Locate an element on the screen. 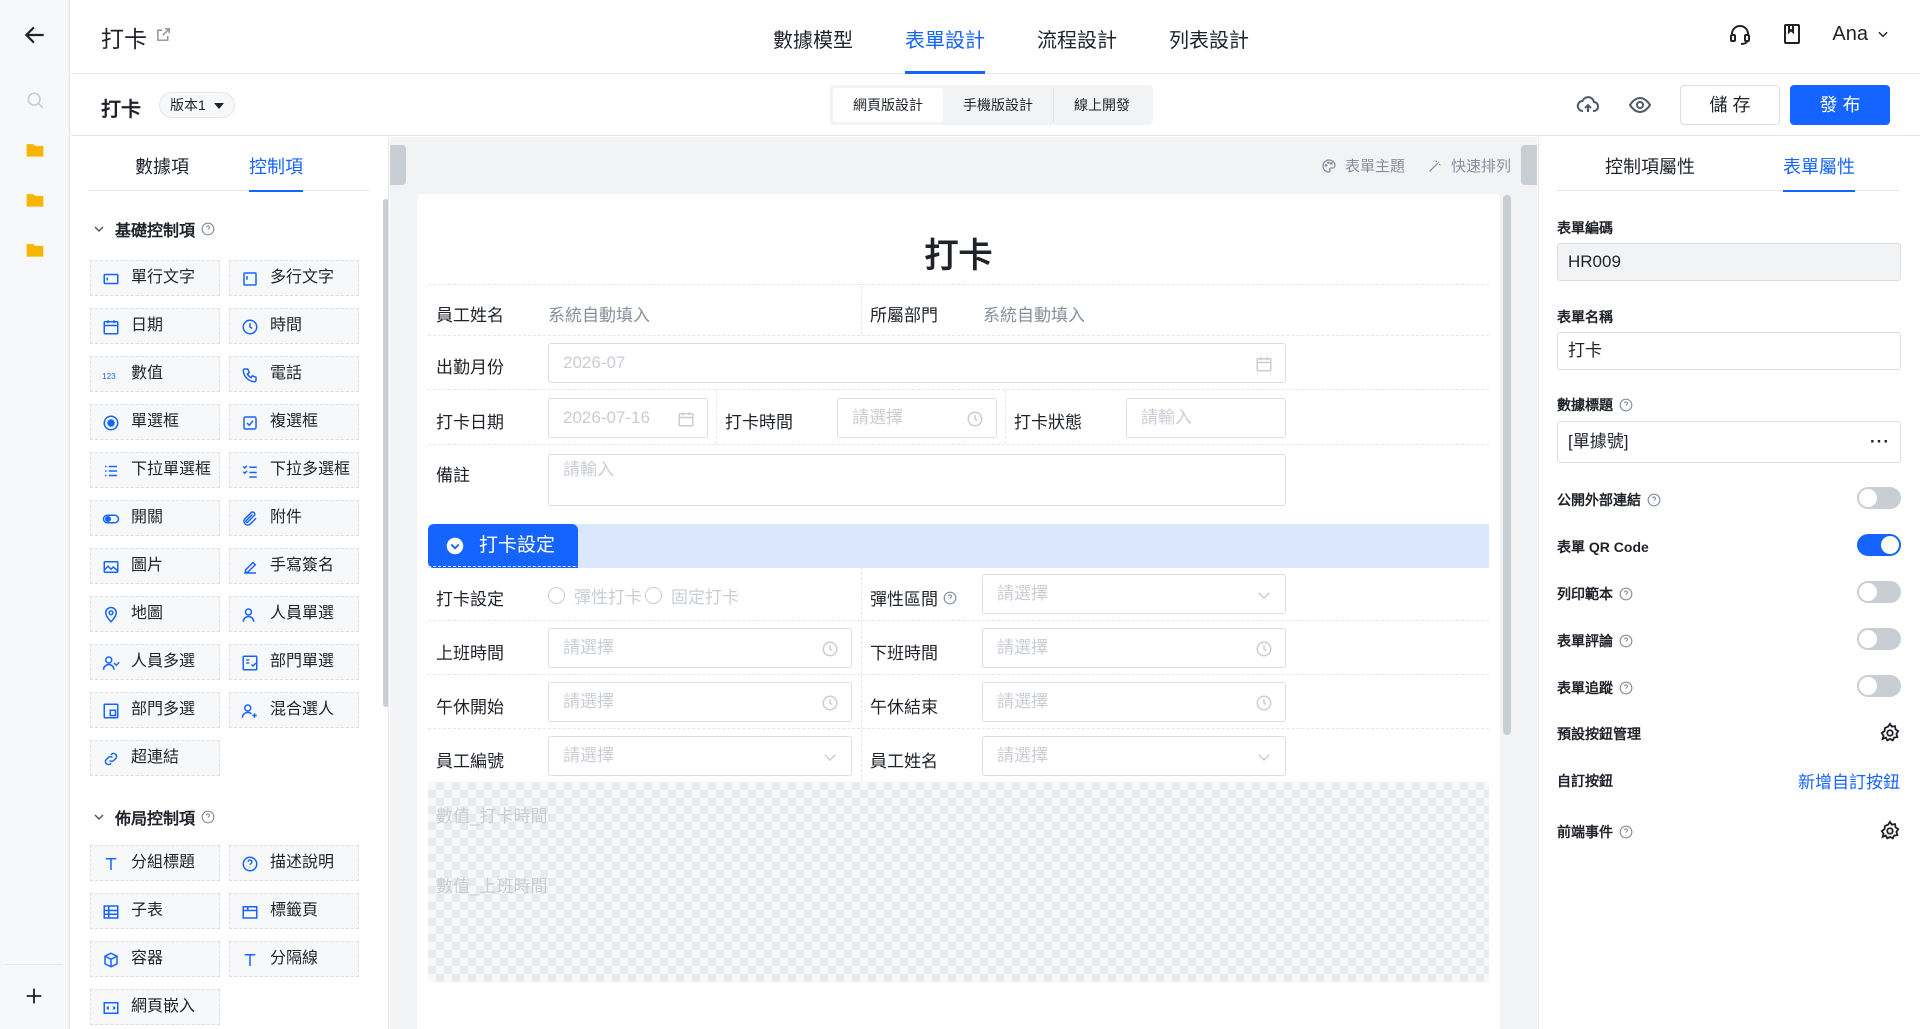 This screenshot has height=1029, width=1920. control-dropdown-multi: 下拉多選框 is located at coordinates (294, 470).